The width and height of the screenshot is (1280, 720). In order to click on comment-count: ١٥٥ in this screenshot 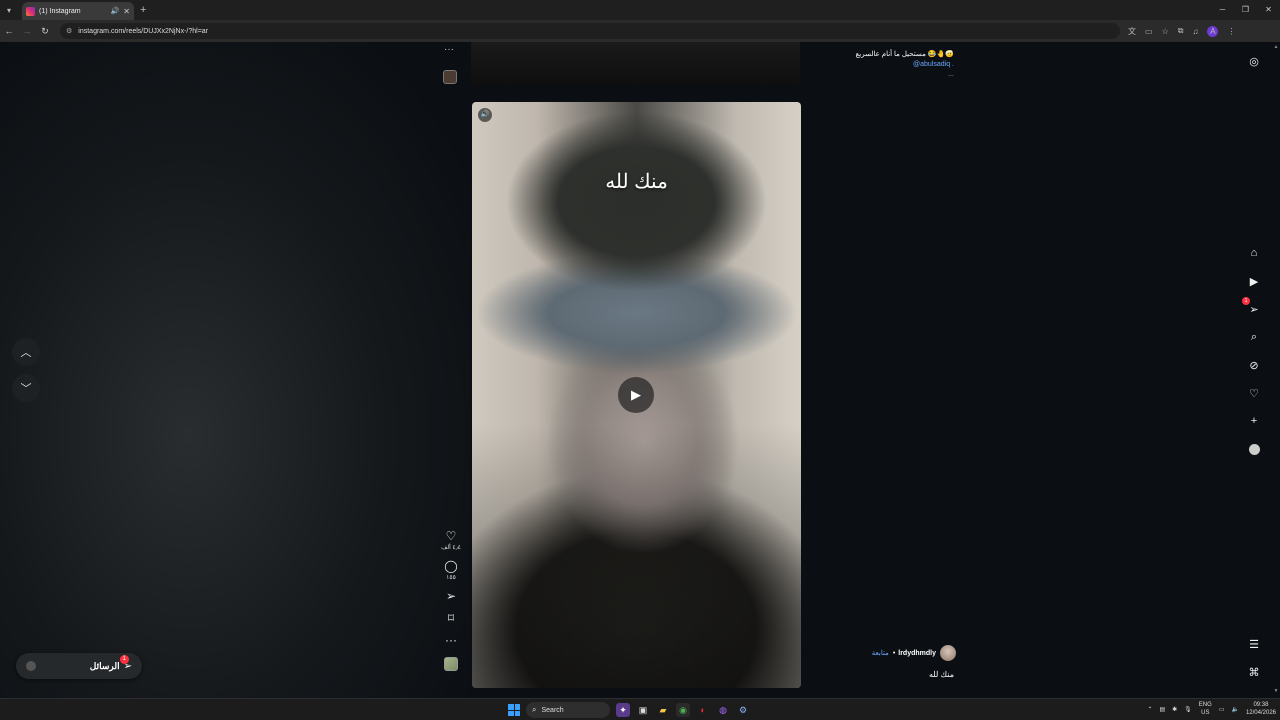, I will do `click(451, 578)`.